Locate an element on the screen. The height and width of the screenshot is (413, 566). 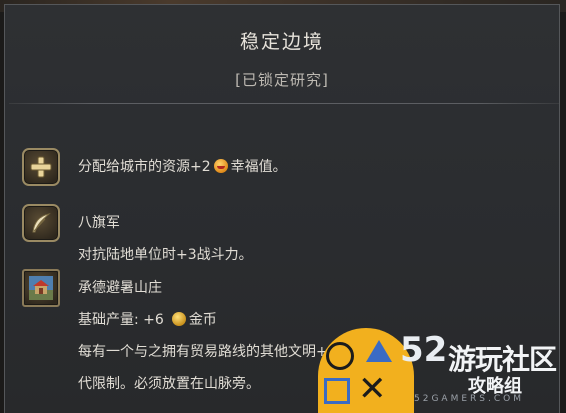
bonus-text-suffix: 幸福值。 is located at coordinates (258, 167).